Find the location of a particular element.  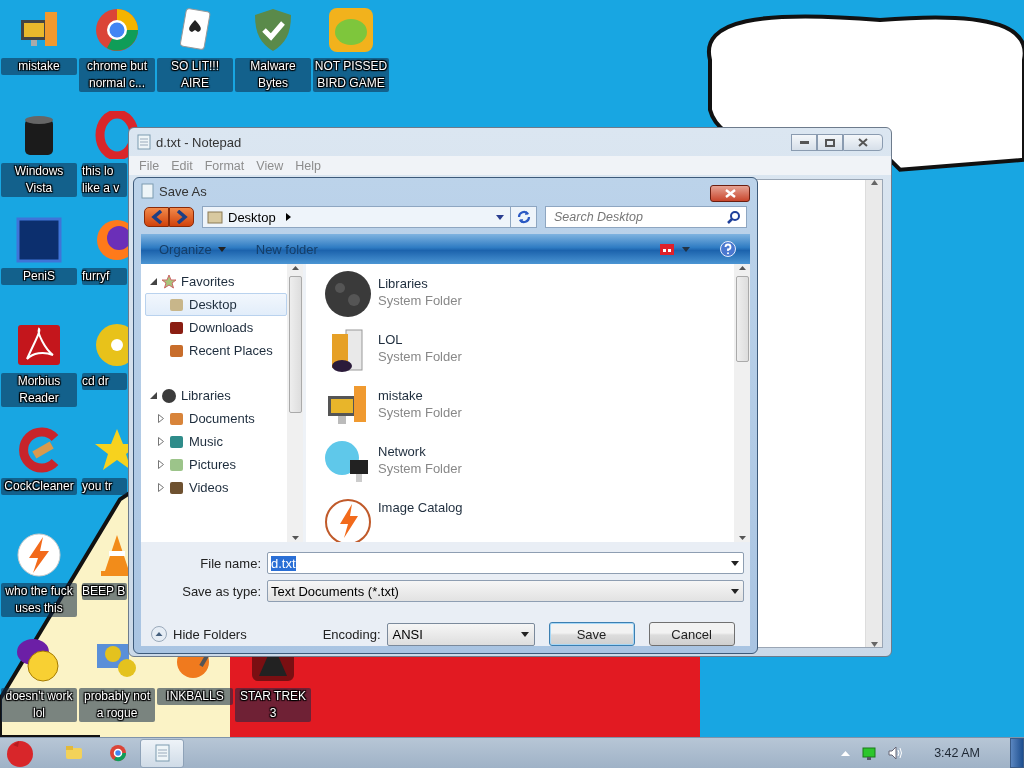

desktop-icon-label: PeniS is located at coordinates (39, 276).